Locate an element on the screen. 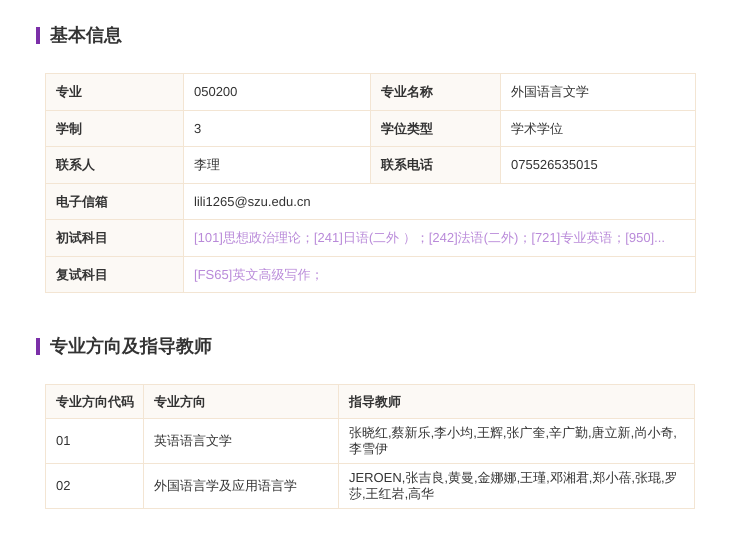 The height and width of the screenshot is (533, 749). field-value: 外国语言文学 is located at coordinates (598, 92).